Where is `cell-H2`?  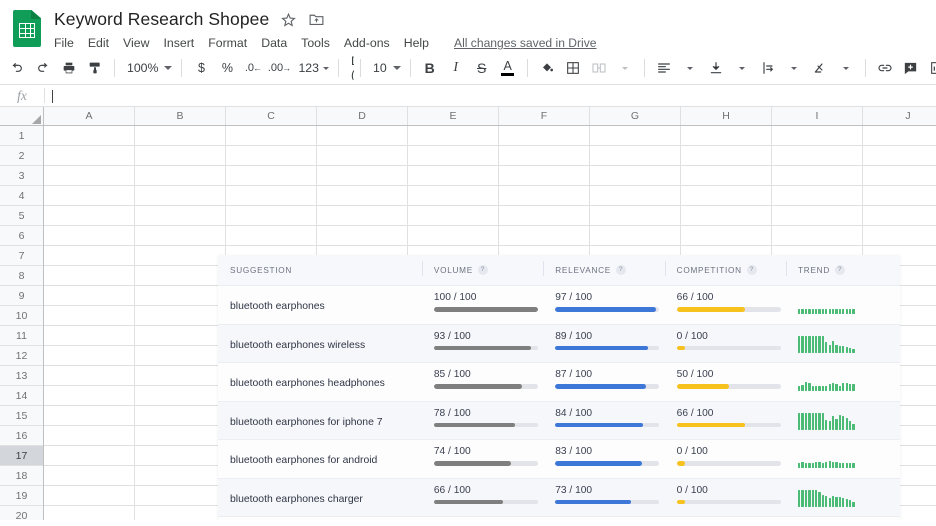
cell-H2 is located at coordinates (726, 156).